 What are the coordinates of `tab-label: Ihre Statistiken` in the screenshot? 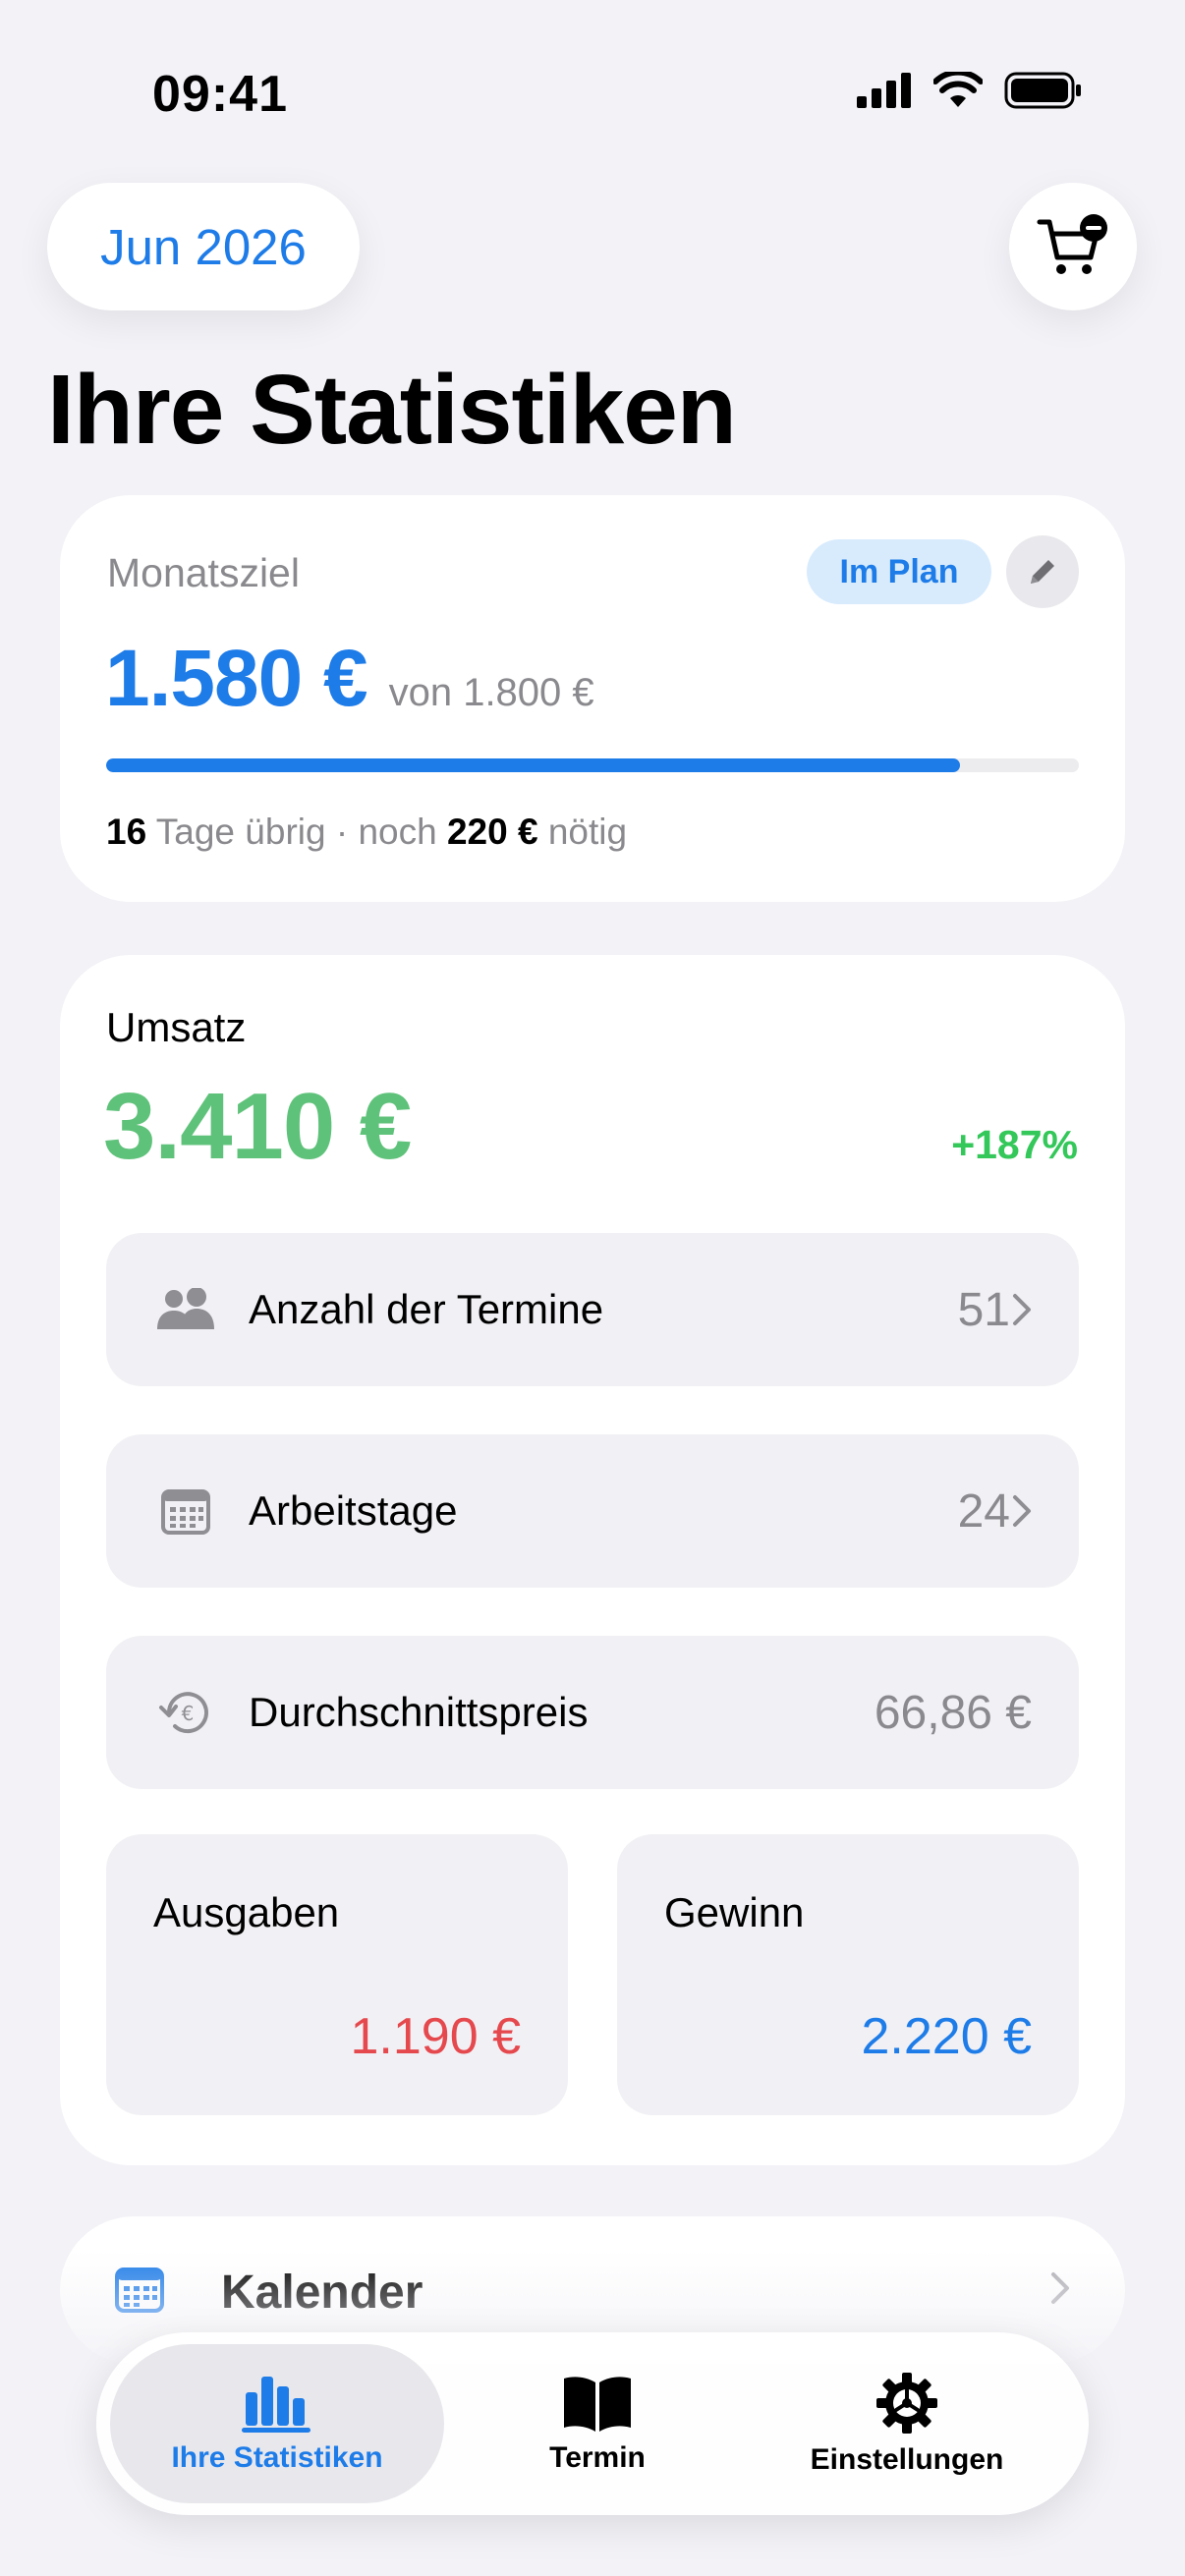 It's located at (277, 2457).